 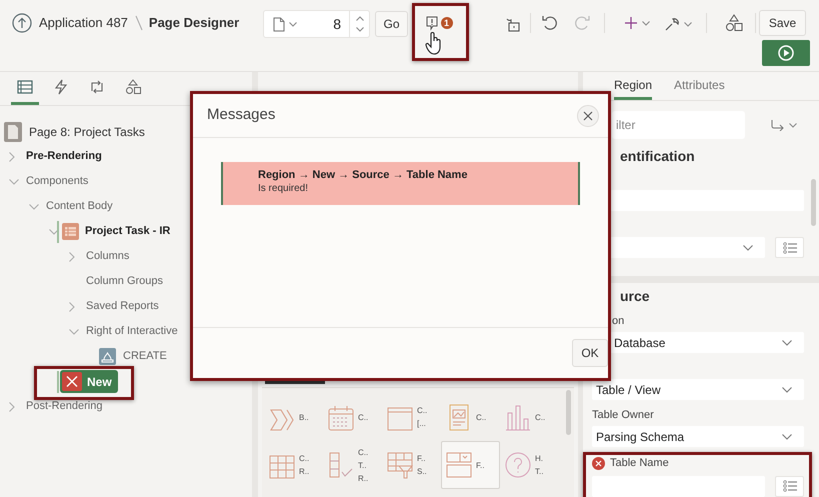 What do you see at coordinates (687, 247) in the screenshot?
I see `select-field` at bounding box center [687, 247].